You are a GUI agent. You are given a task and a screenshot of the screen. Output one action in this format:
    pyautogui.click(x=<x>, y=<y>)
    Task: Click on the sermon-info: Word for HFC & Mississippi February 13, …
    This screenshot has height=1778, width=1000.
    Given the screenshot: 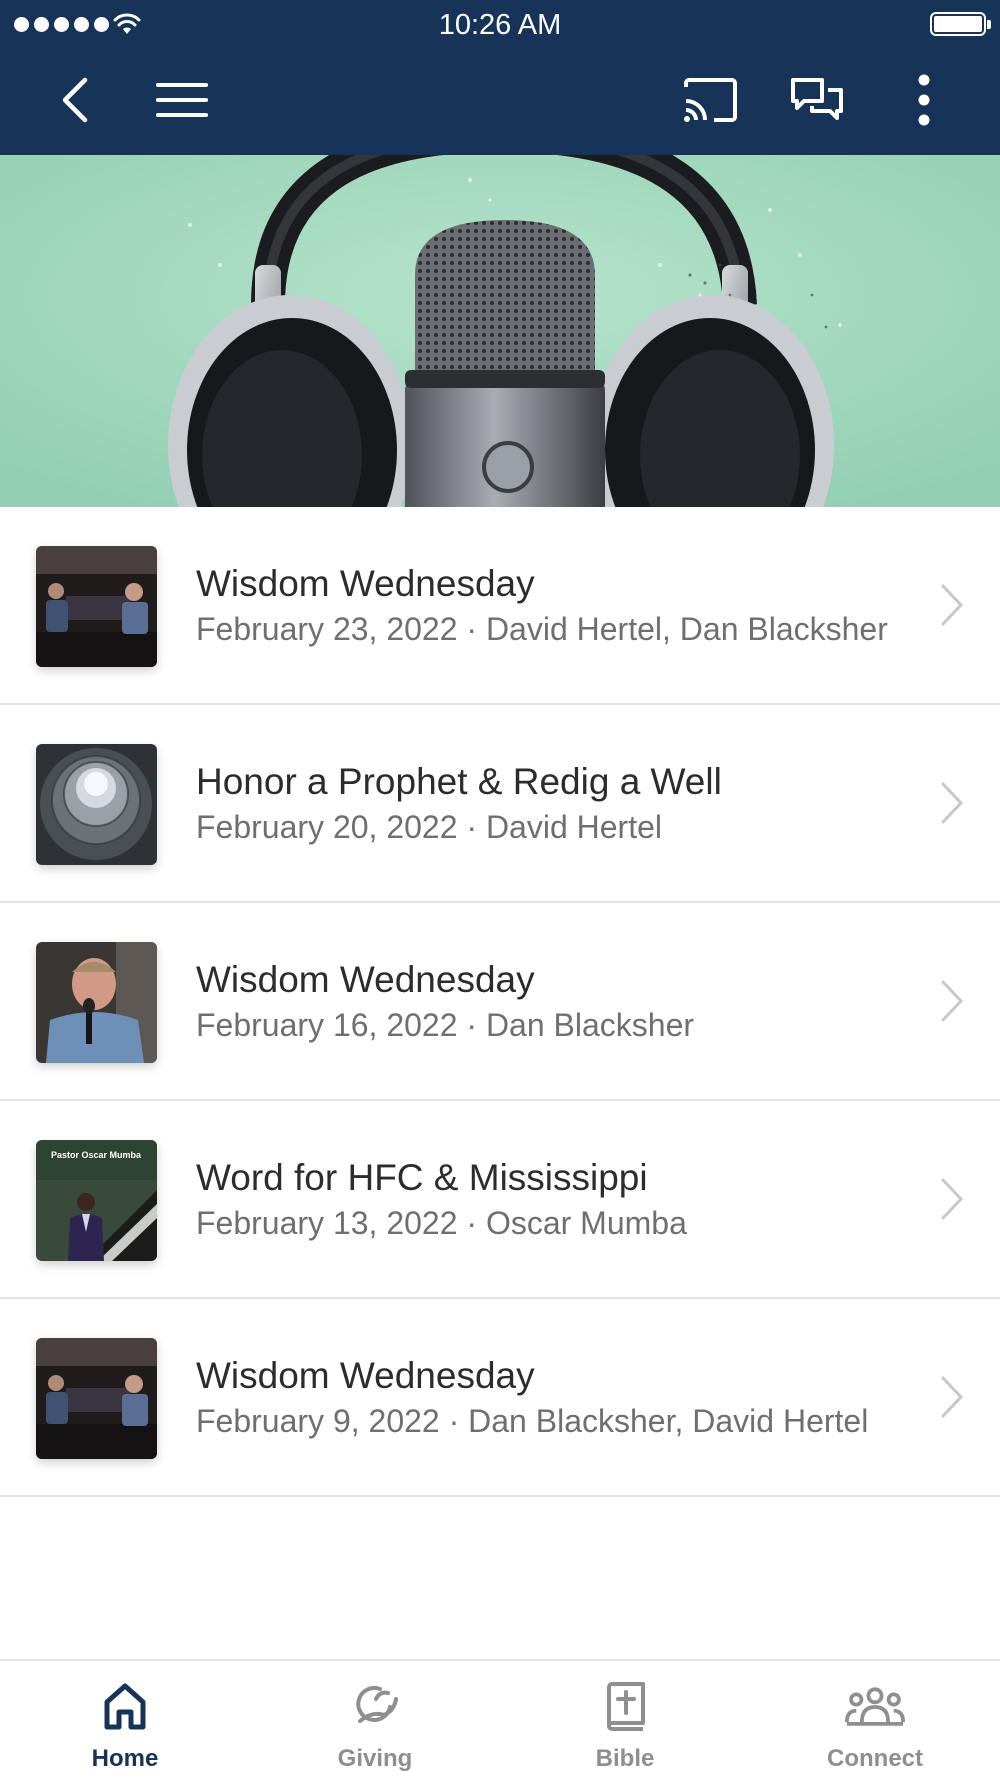 What is the action you would take?
    pyautogui.click(x=546, y=1199)
    